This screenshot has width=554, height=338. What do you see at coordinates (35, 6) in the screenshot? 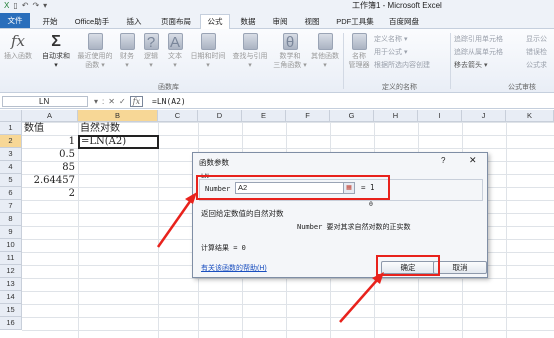
I see `redo-icon: ↷` at bounding box center [35, 6].